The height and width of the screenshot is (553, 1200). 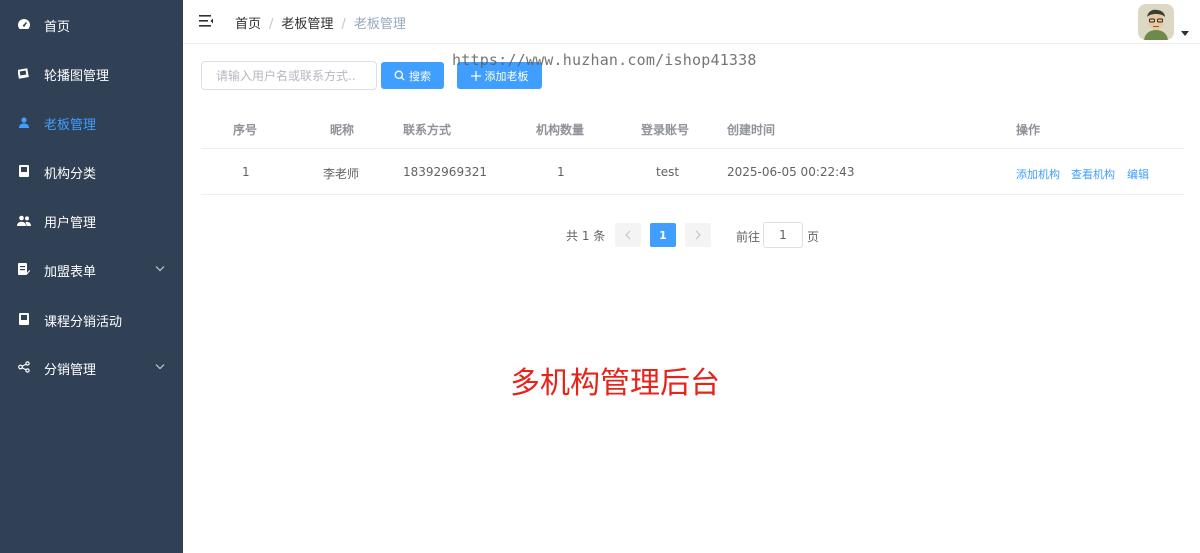 I want to click on hamburger-icon, so click(x=207, y=21).